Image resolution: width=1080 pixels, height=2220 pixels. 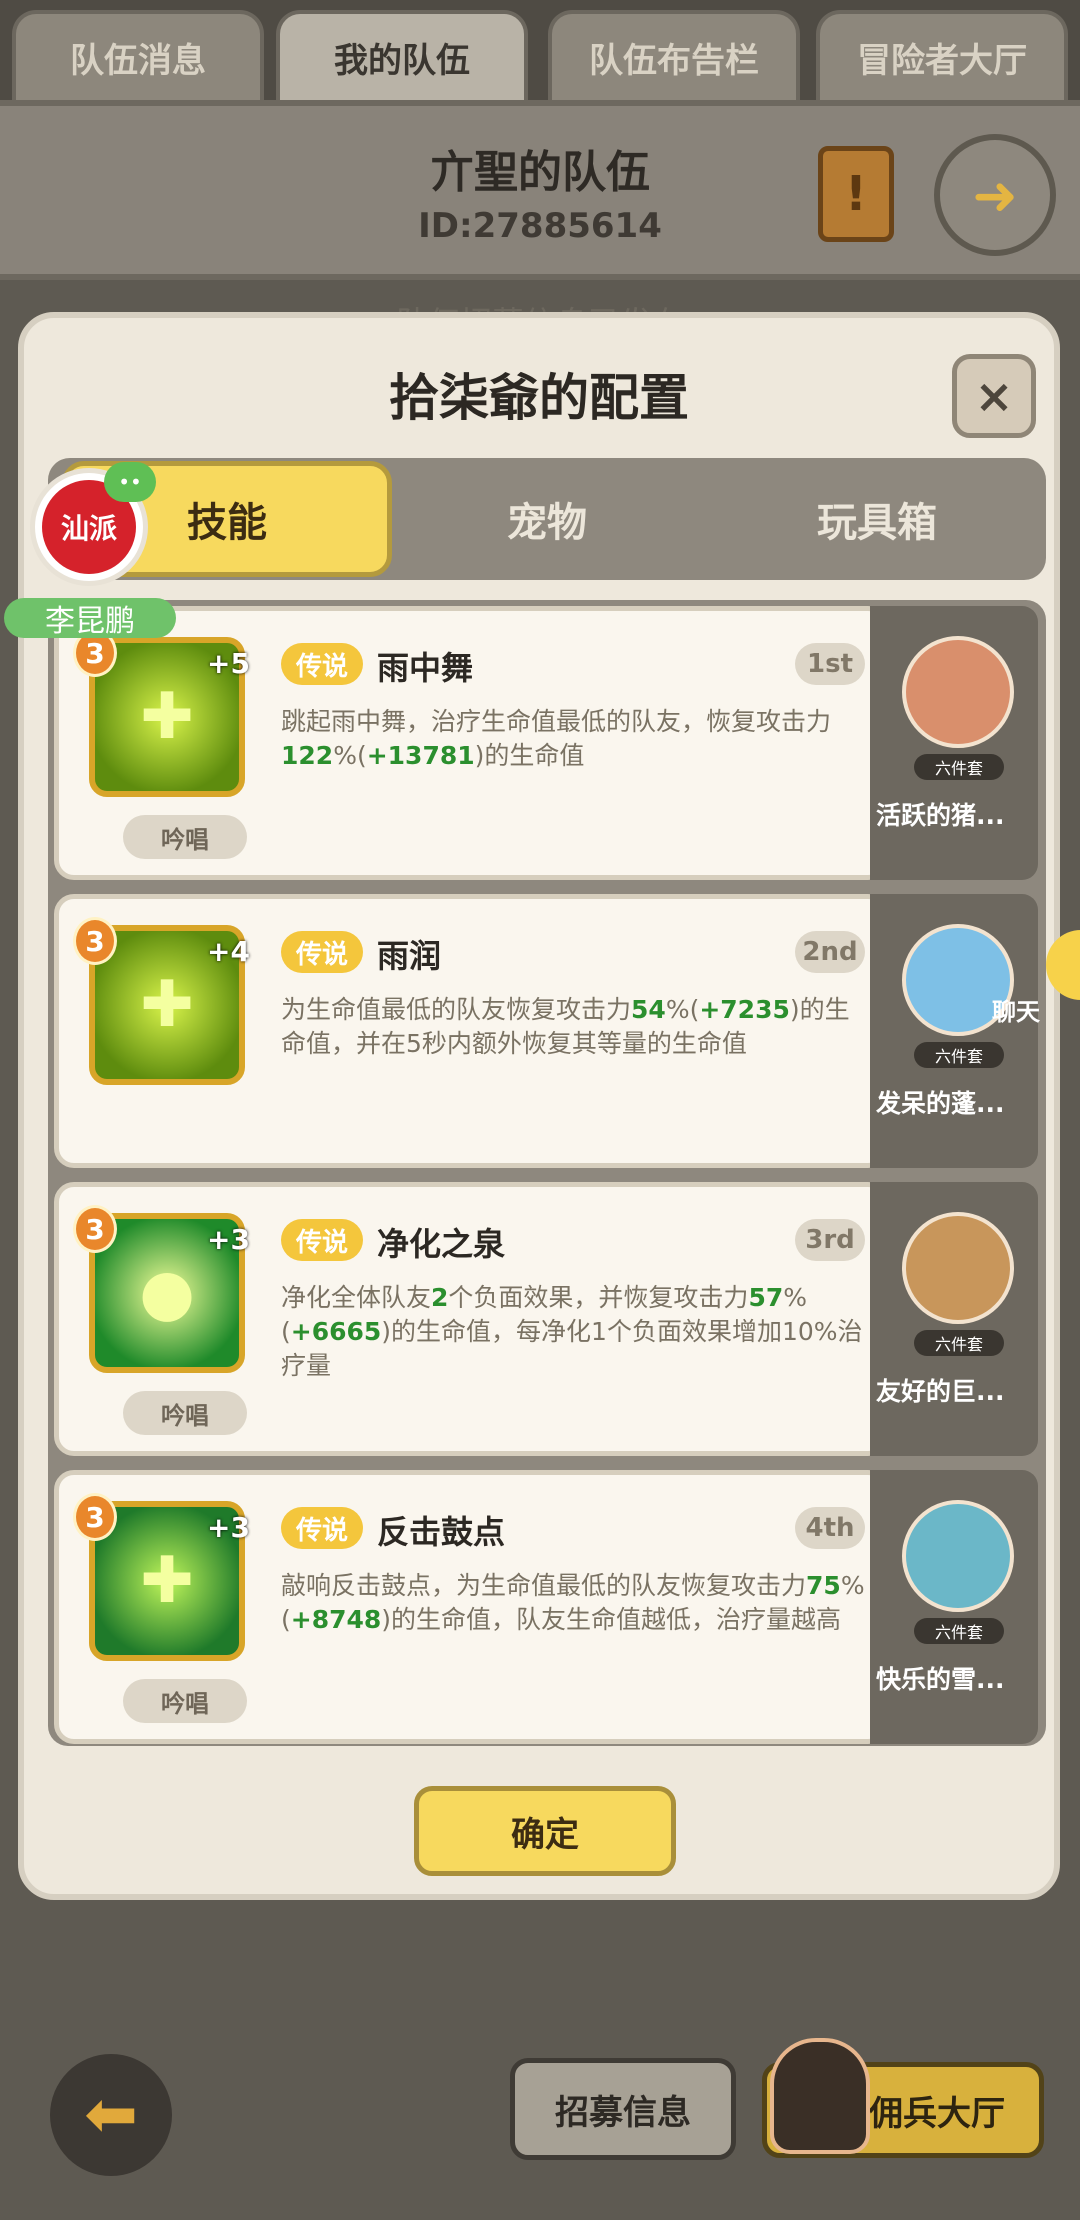 I want to click on rank-tag: 2nd, so click(x=830, y=952).